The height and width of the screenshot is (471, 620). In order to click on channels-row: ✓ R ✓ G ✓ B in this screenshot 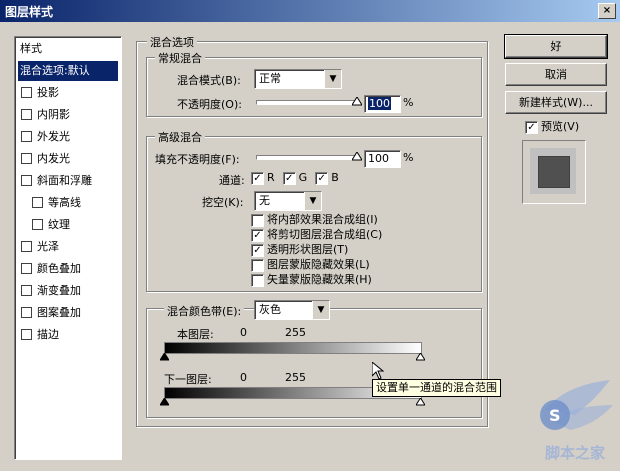, I will do `click(299, 178)`.